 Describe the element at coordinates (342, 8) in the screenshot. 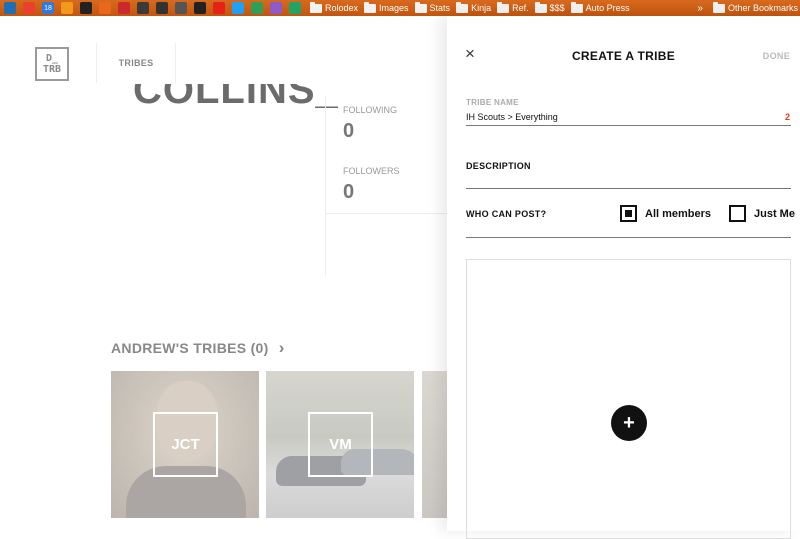

I see `bookmark-folder-label: Rolodex` at that location.